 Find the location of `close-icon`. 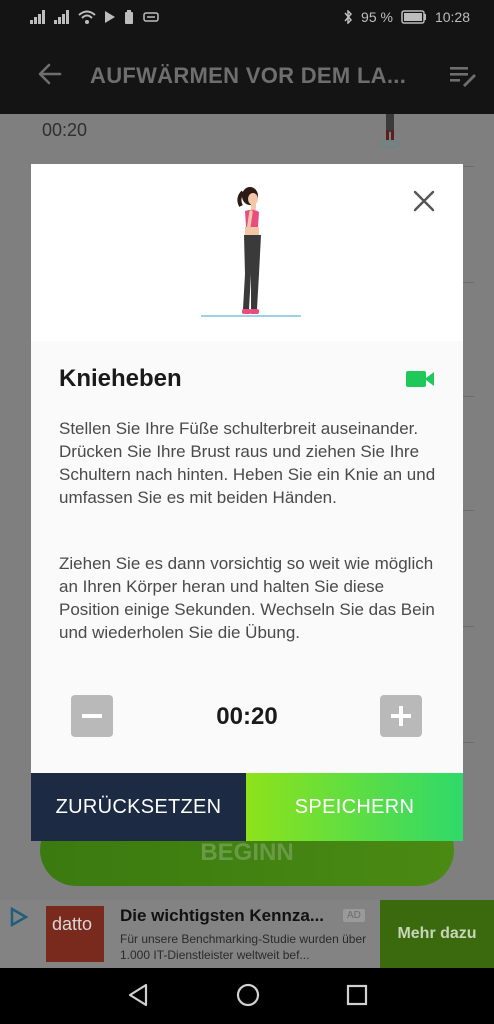

close-icon is located at coordinates (424, 201).